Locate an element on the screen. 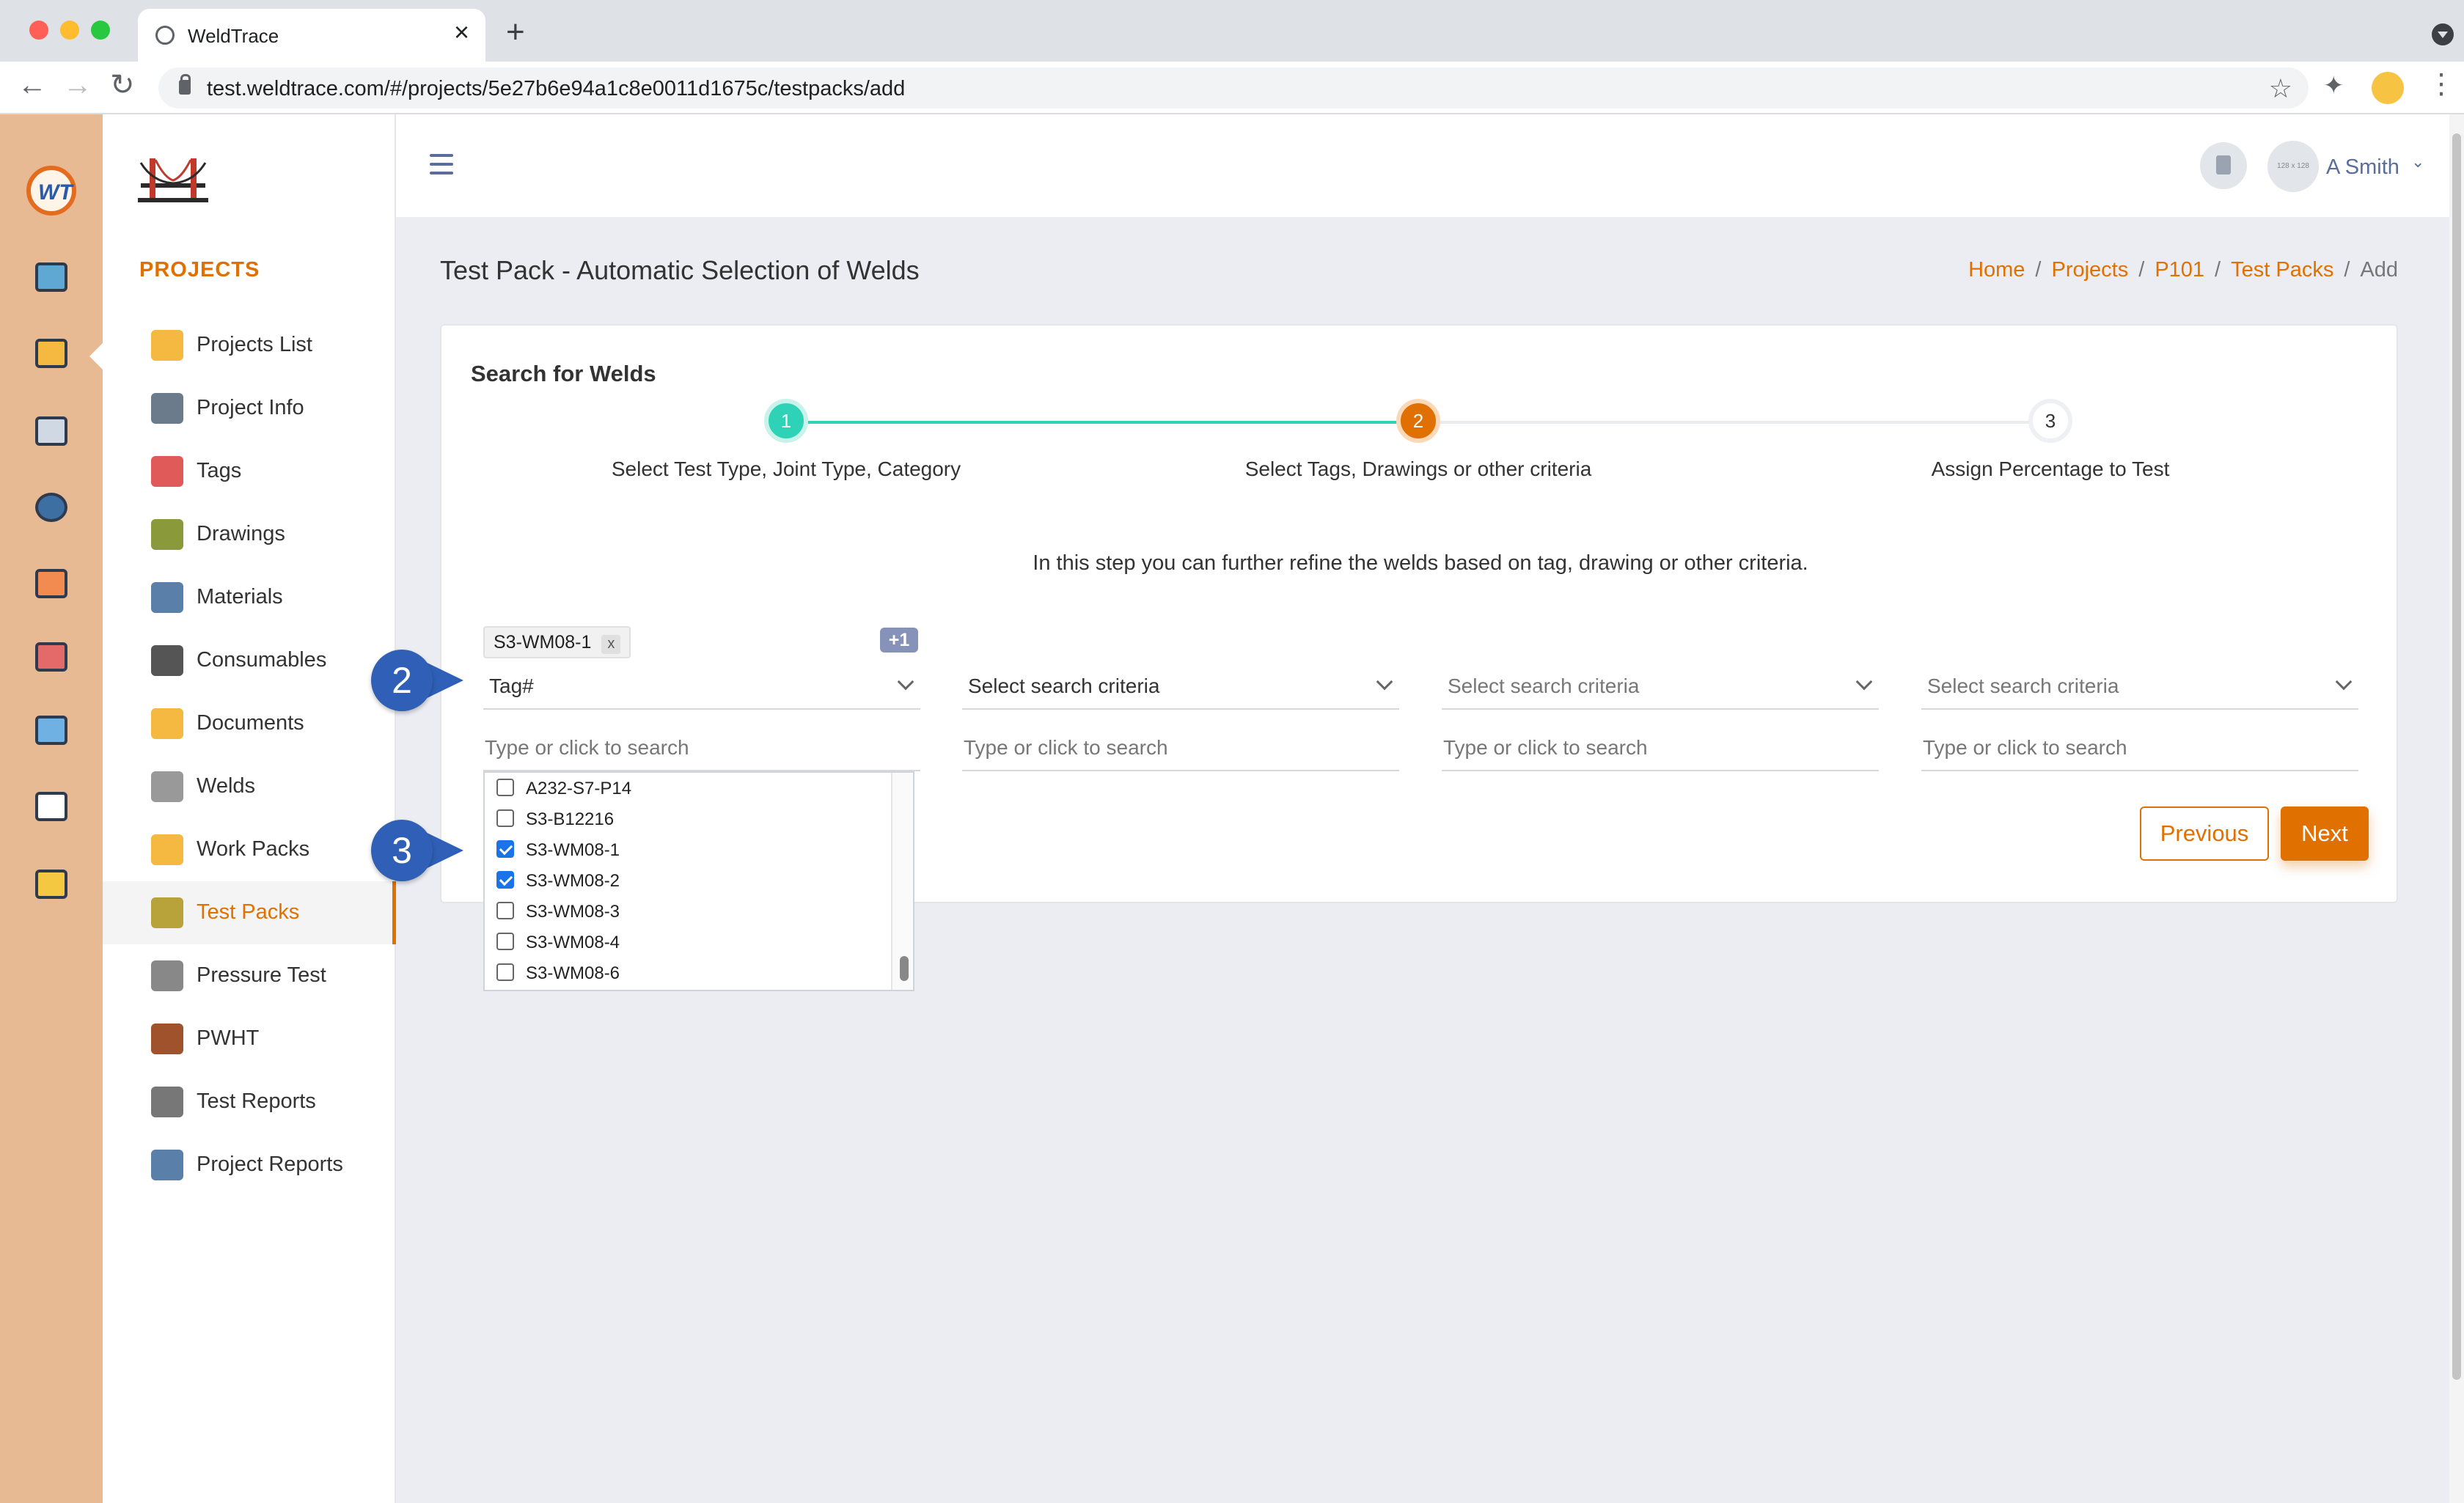  next-button: Next is located at coordinates (2325, 833).